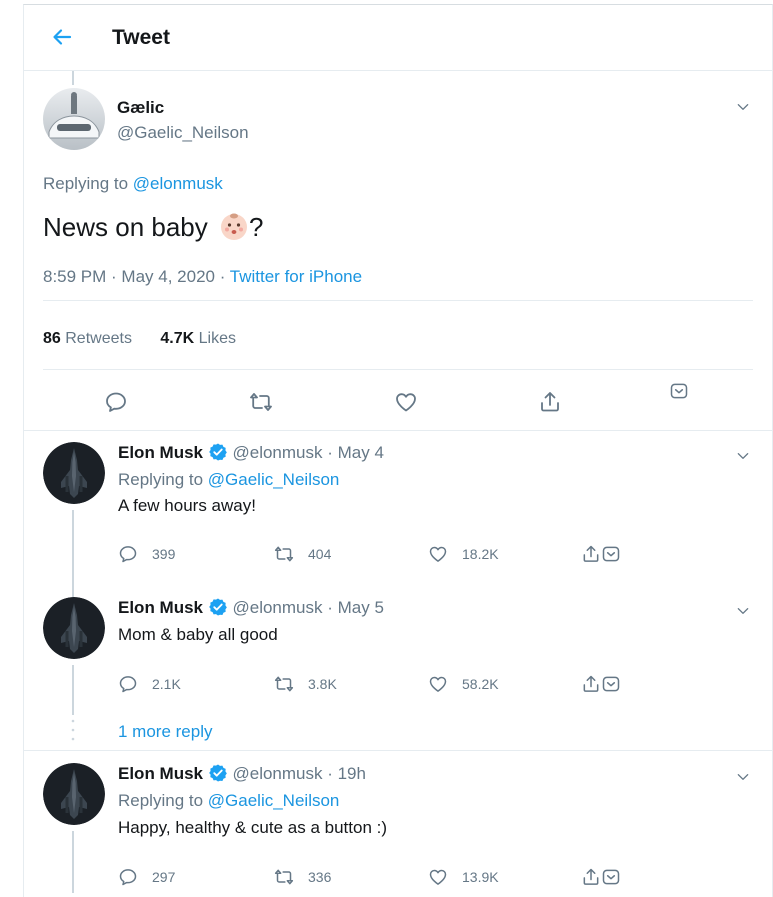 The width and height of the screenshot is (773, 897). I want to click on reply-author: Elon Musk @elonmusk · May 4, so click(251, 452).